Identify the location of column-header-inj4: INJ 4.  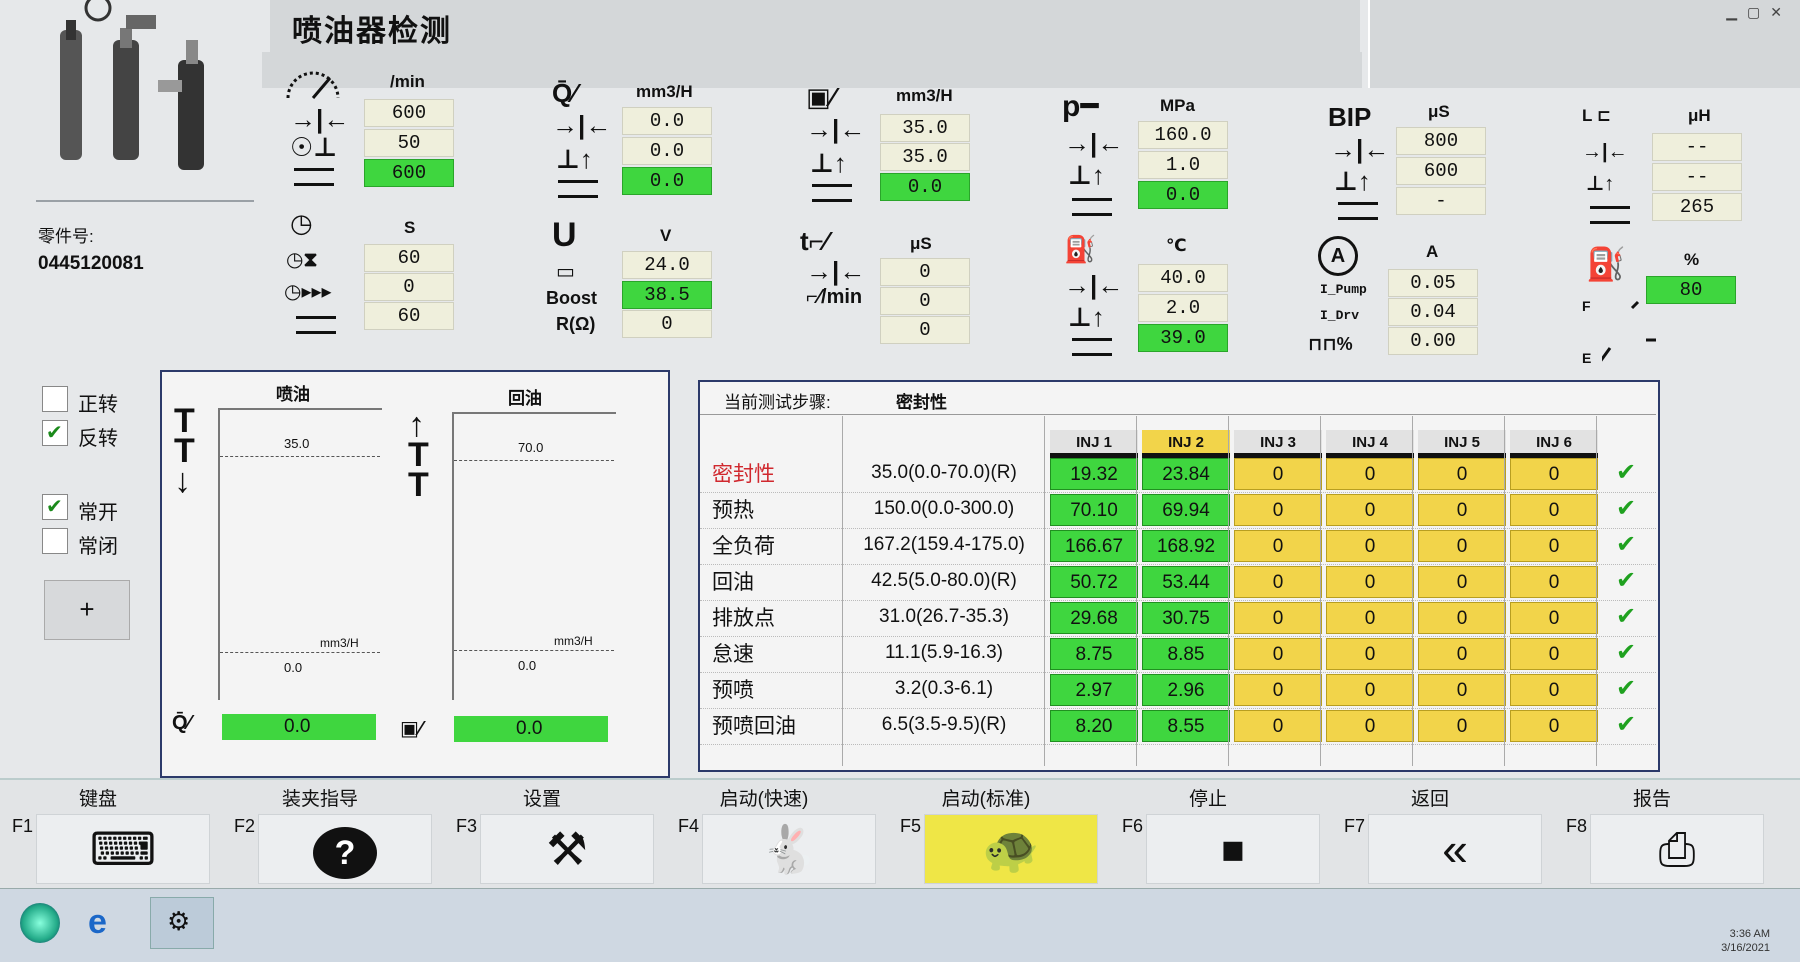
(1370, 444).